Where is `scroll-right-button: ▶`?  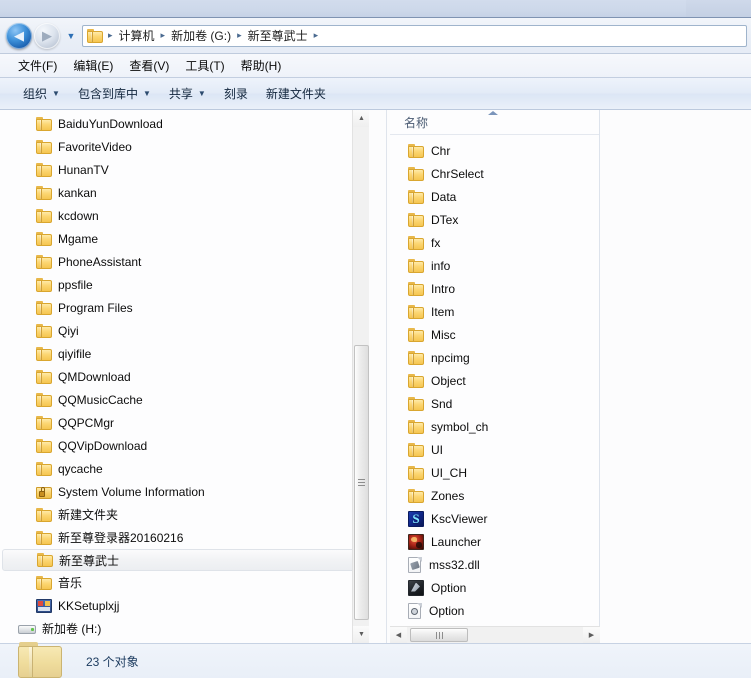 scroll-right-button: ▶ is located at coordinates (591, 635).